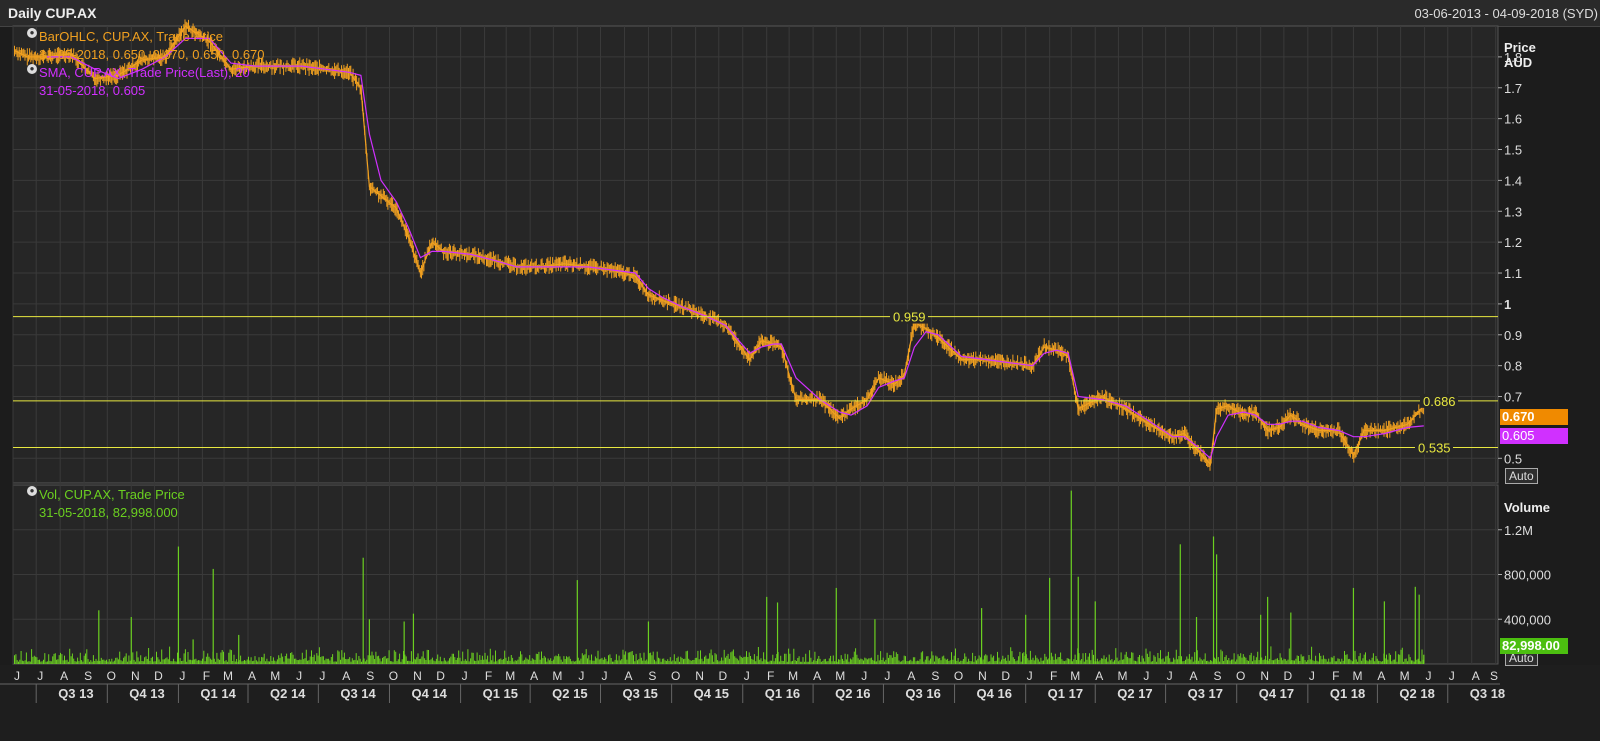  I want to click on x-quarter-label: Q1 16, so click(782, 693).